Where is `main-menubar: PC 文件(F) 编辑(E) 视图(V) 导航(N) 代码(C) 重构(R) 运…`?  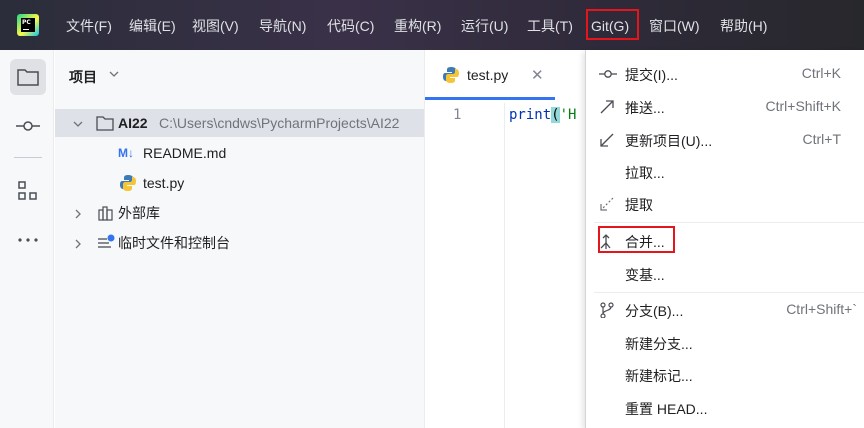
main-menubar: PC 文件(F) 编辑(E) 视图(V) 导航(N) 代码(C) 重构(R) 运… is located at coordinates (432, 25).